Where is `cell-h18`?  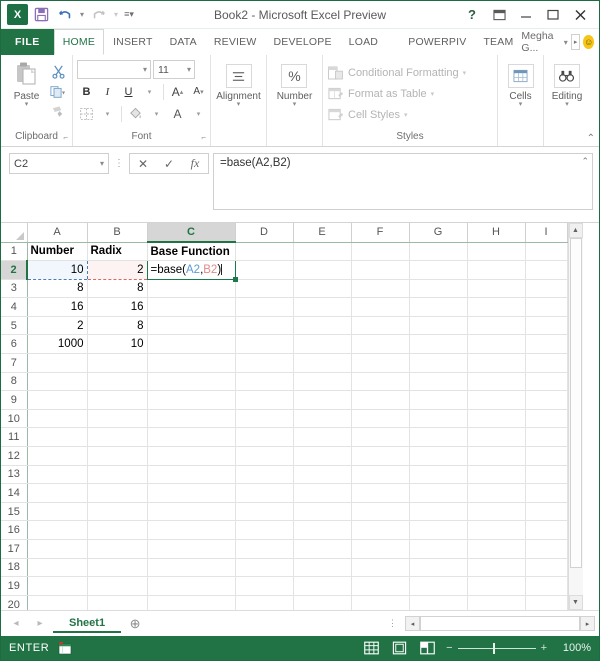
cell-h18 is located at coordinates (496, 568).